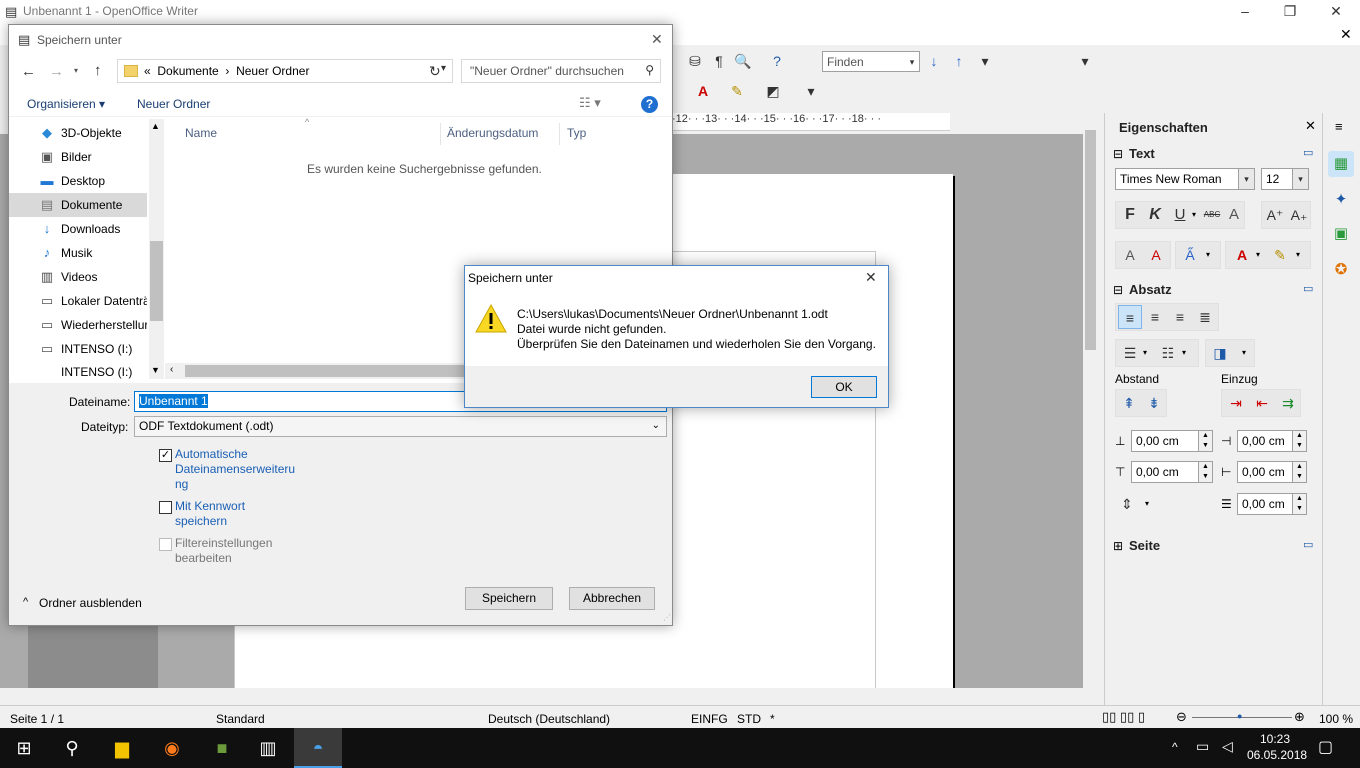  Describe the element at coordinates (1299, 441) in the screenshot. I see `indent-before-spinner: ▲ ▼` at that location.